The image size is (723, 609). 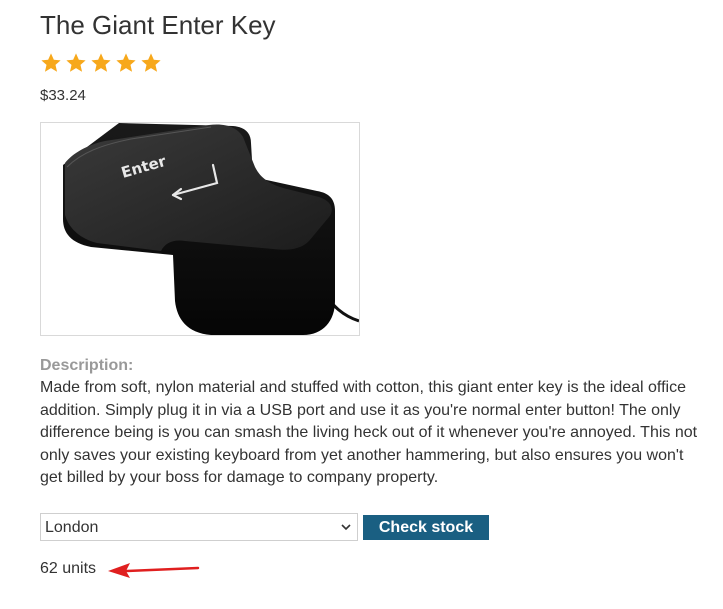 I want to click on description-label: Description:, so click(x=87, y=365).